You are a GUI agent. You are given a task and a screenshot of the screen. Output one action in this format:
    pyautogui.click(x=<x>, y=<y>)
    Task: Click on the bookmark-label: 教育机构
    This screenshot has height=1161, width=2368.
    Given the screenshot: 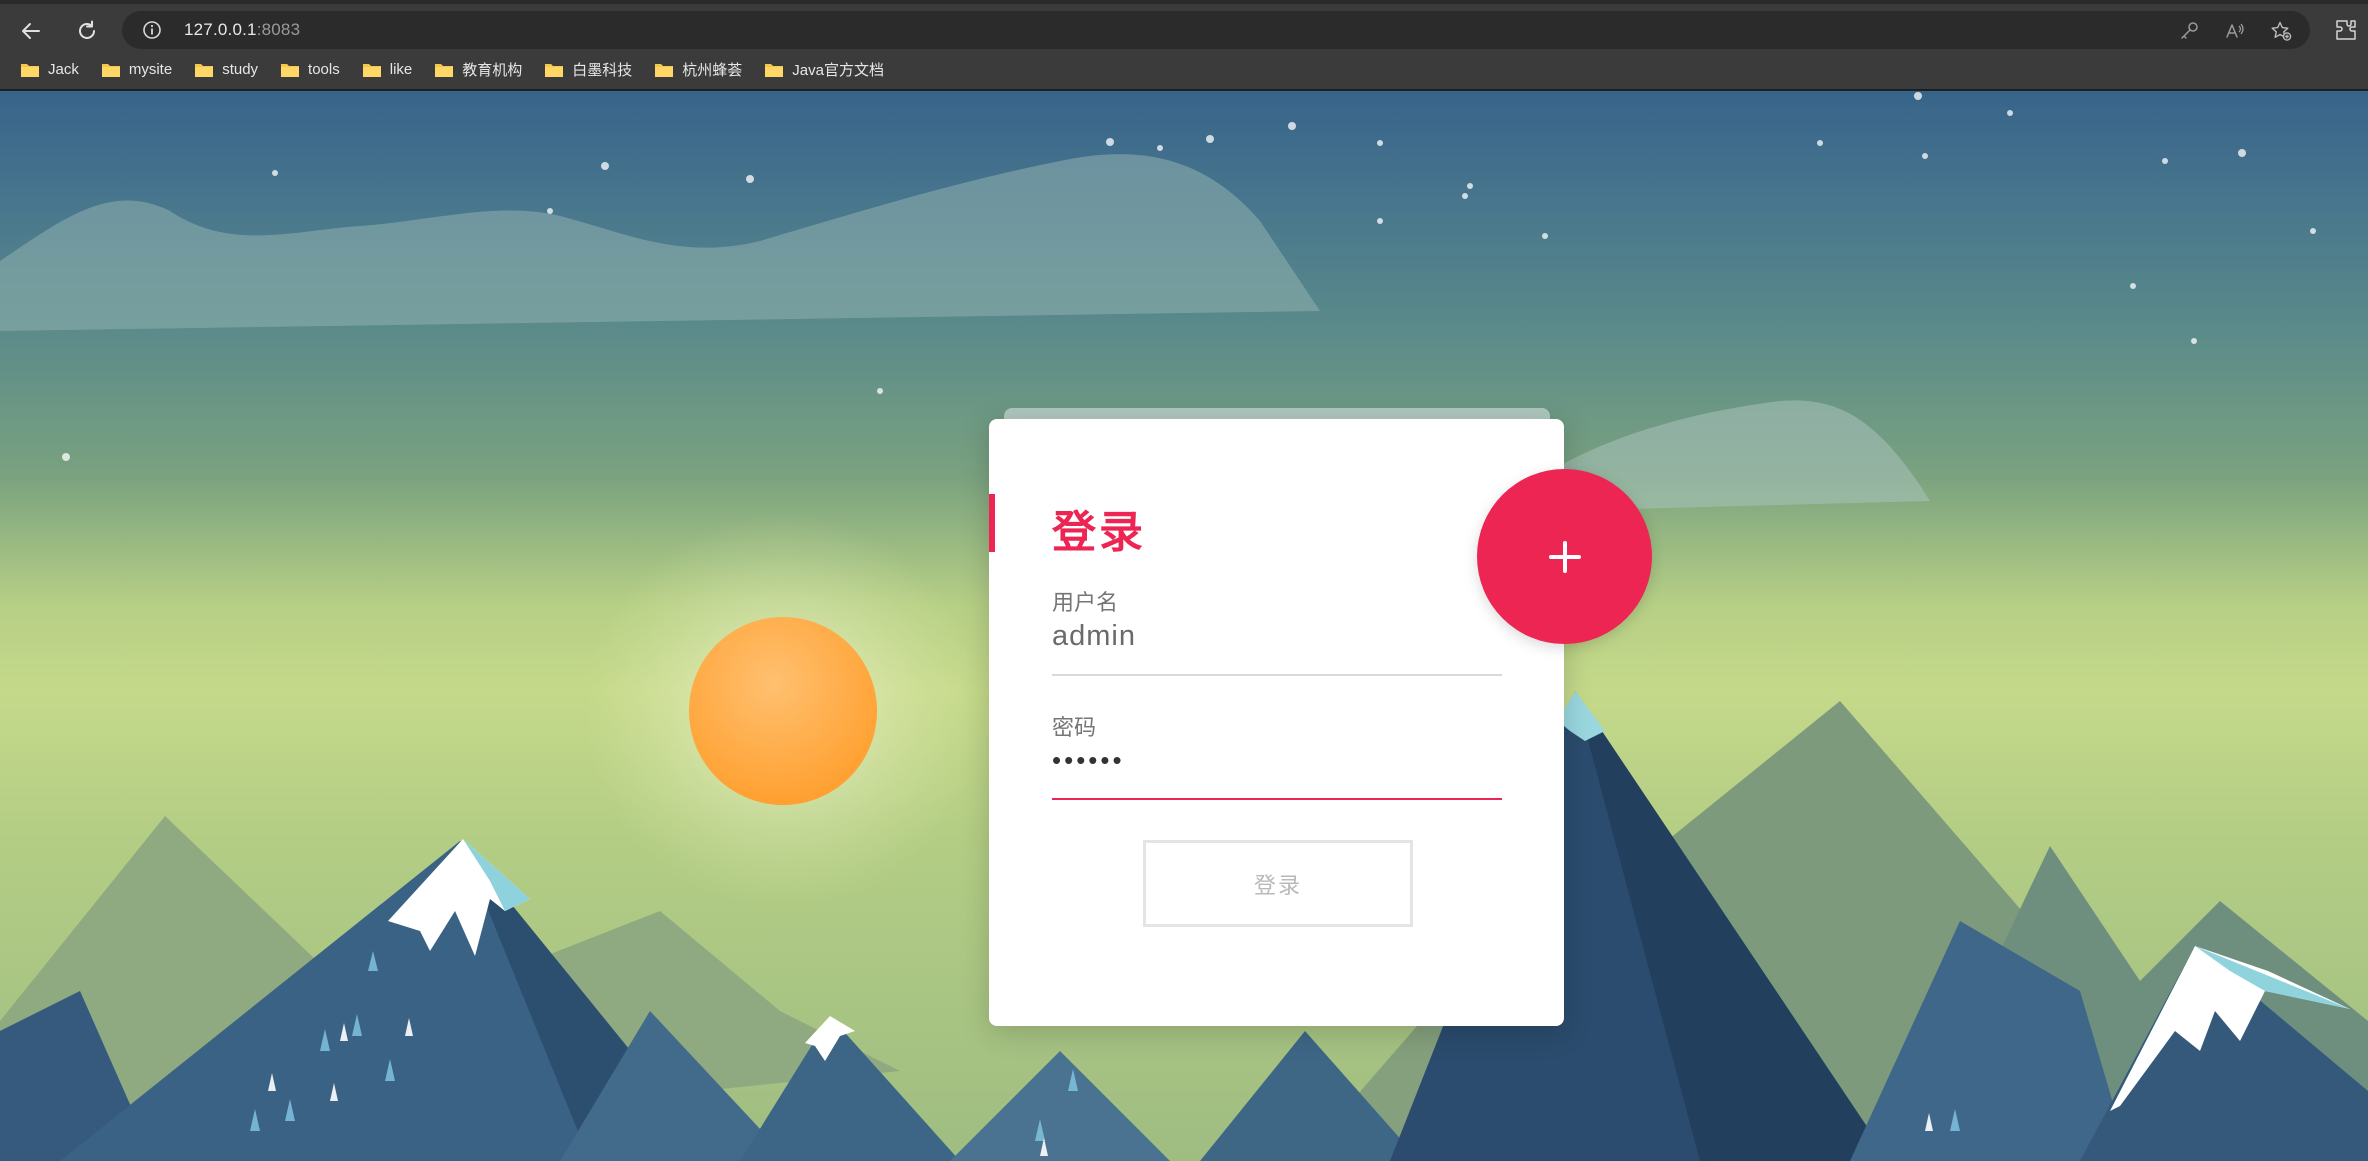 What is the action you would take?
    pyautogui.click(x=492, y=70)
    